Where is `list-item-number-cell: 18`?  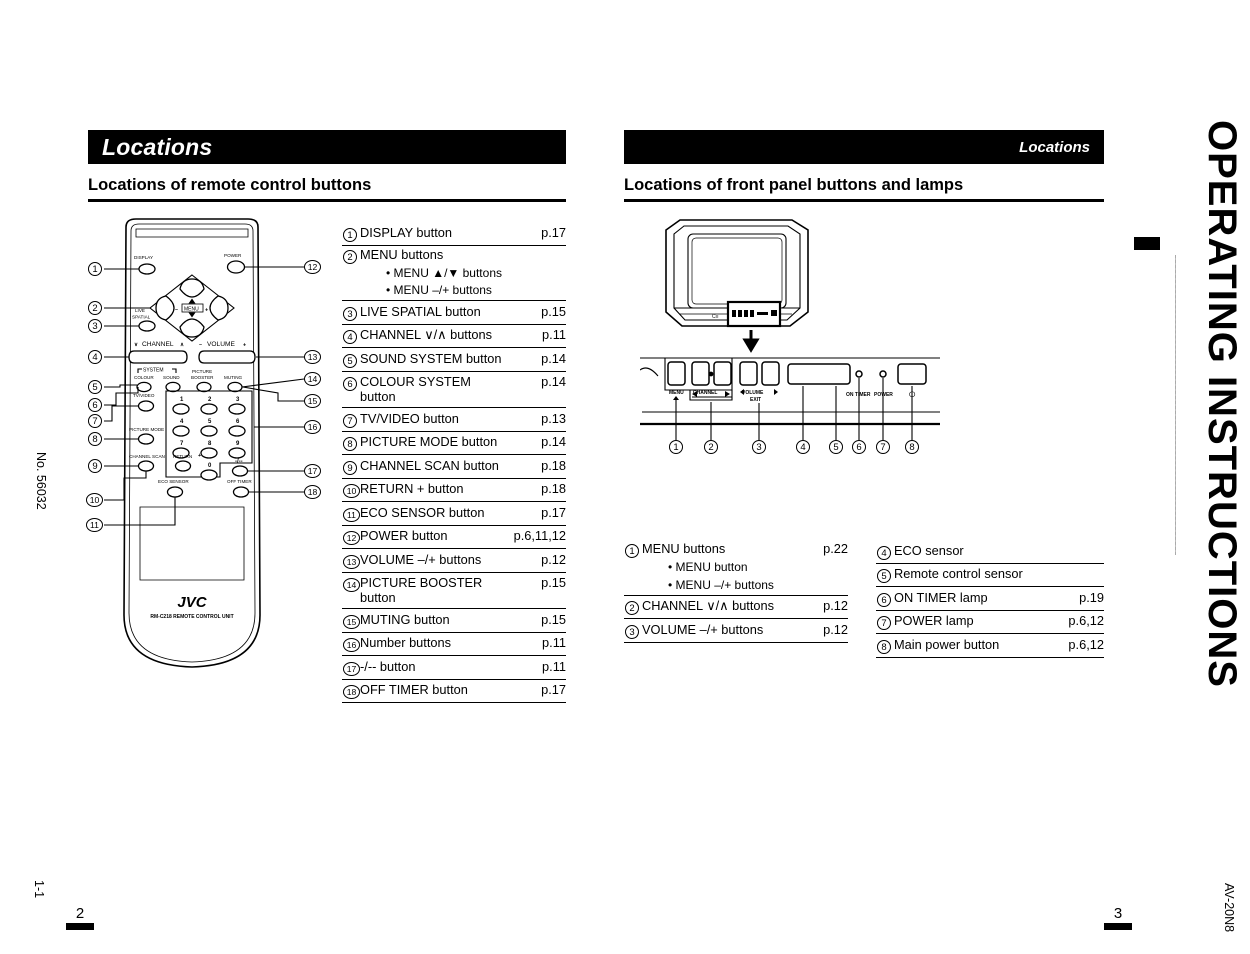
list-item-number-cell: 18 is located at coordinates (351, 691).